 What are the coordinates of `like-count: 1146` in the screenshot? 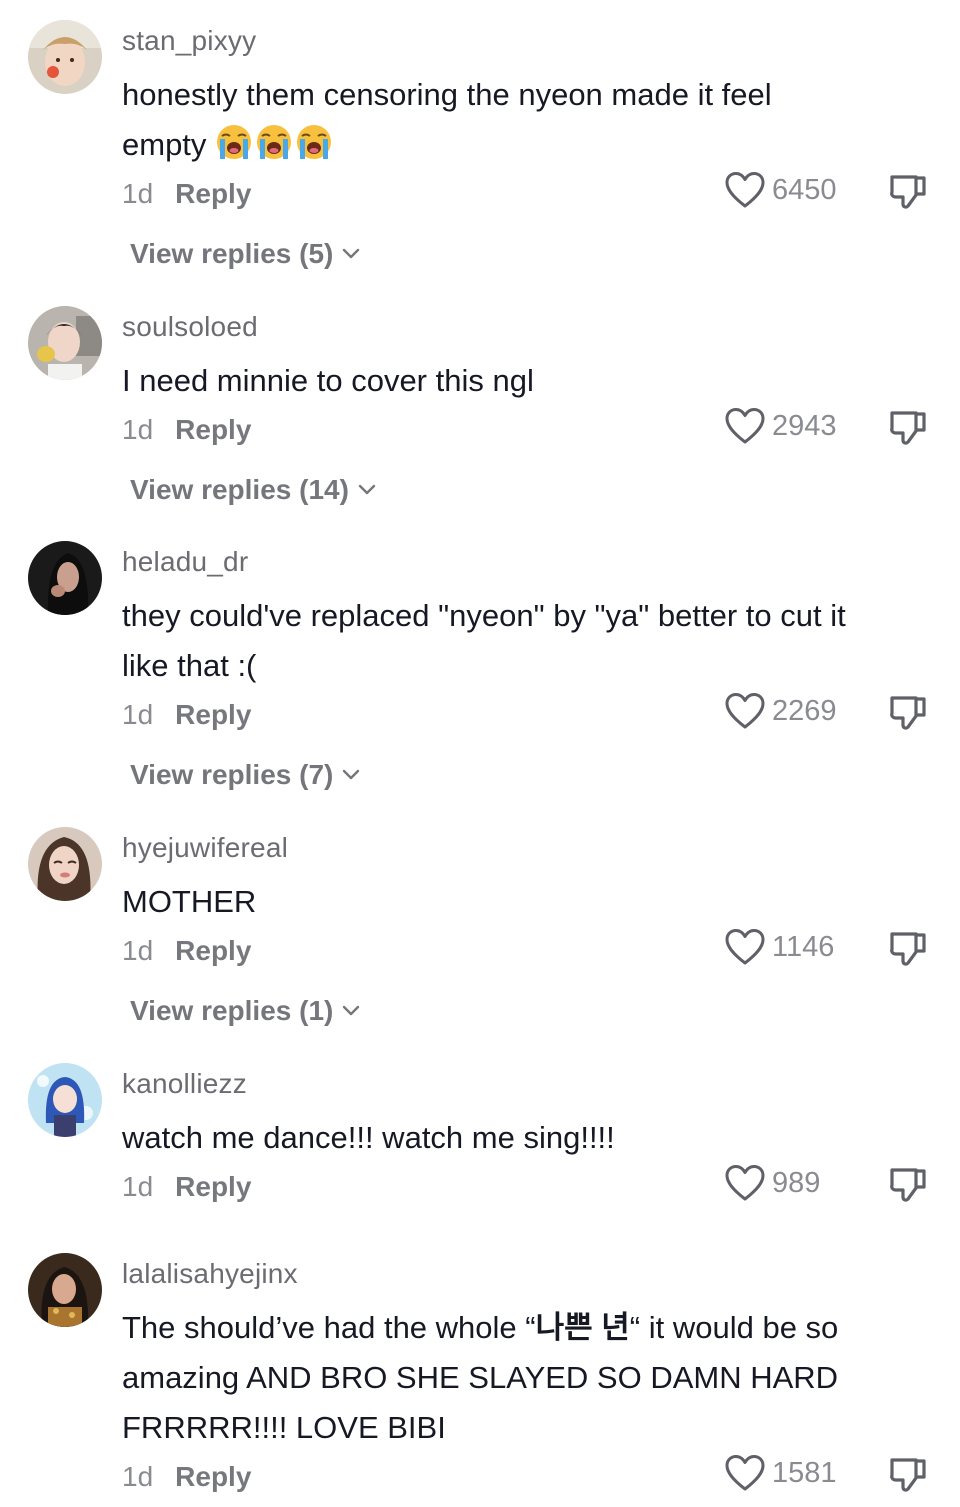 It's located at (803, 946).